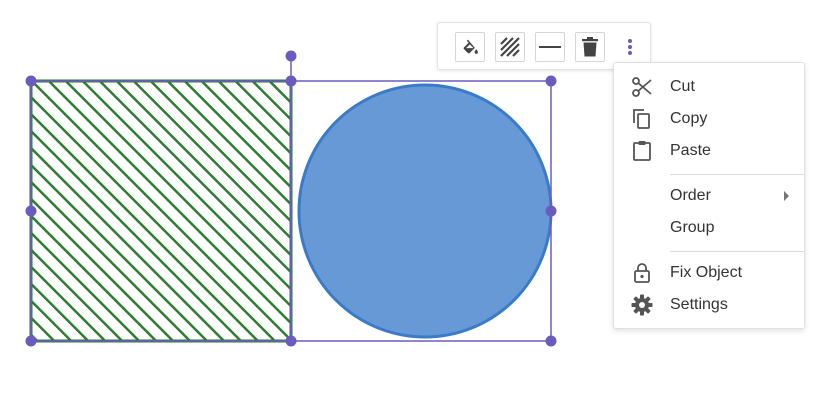  I want to click on menu-item-label: Paste, so click(690, 150).